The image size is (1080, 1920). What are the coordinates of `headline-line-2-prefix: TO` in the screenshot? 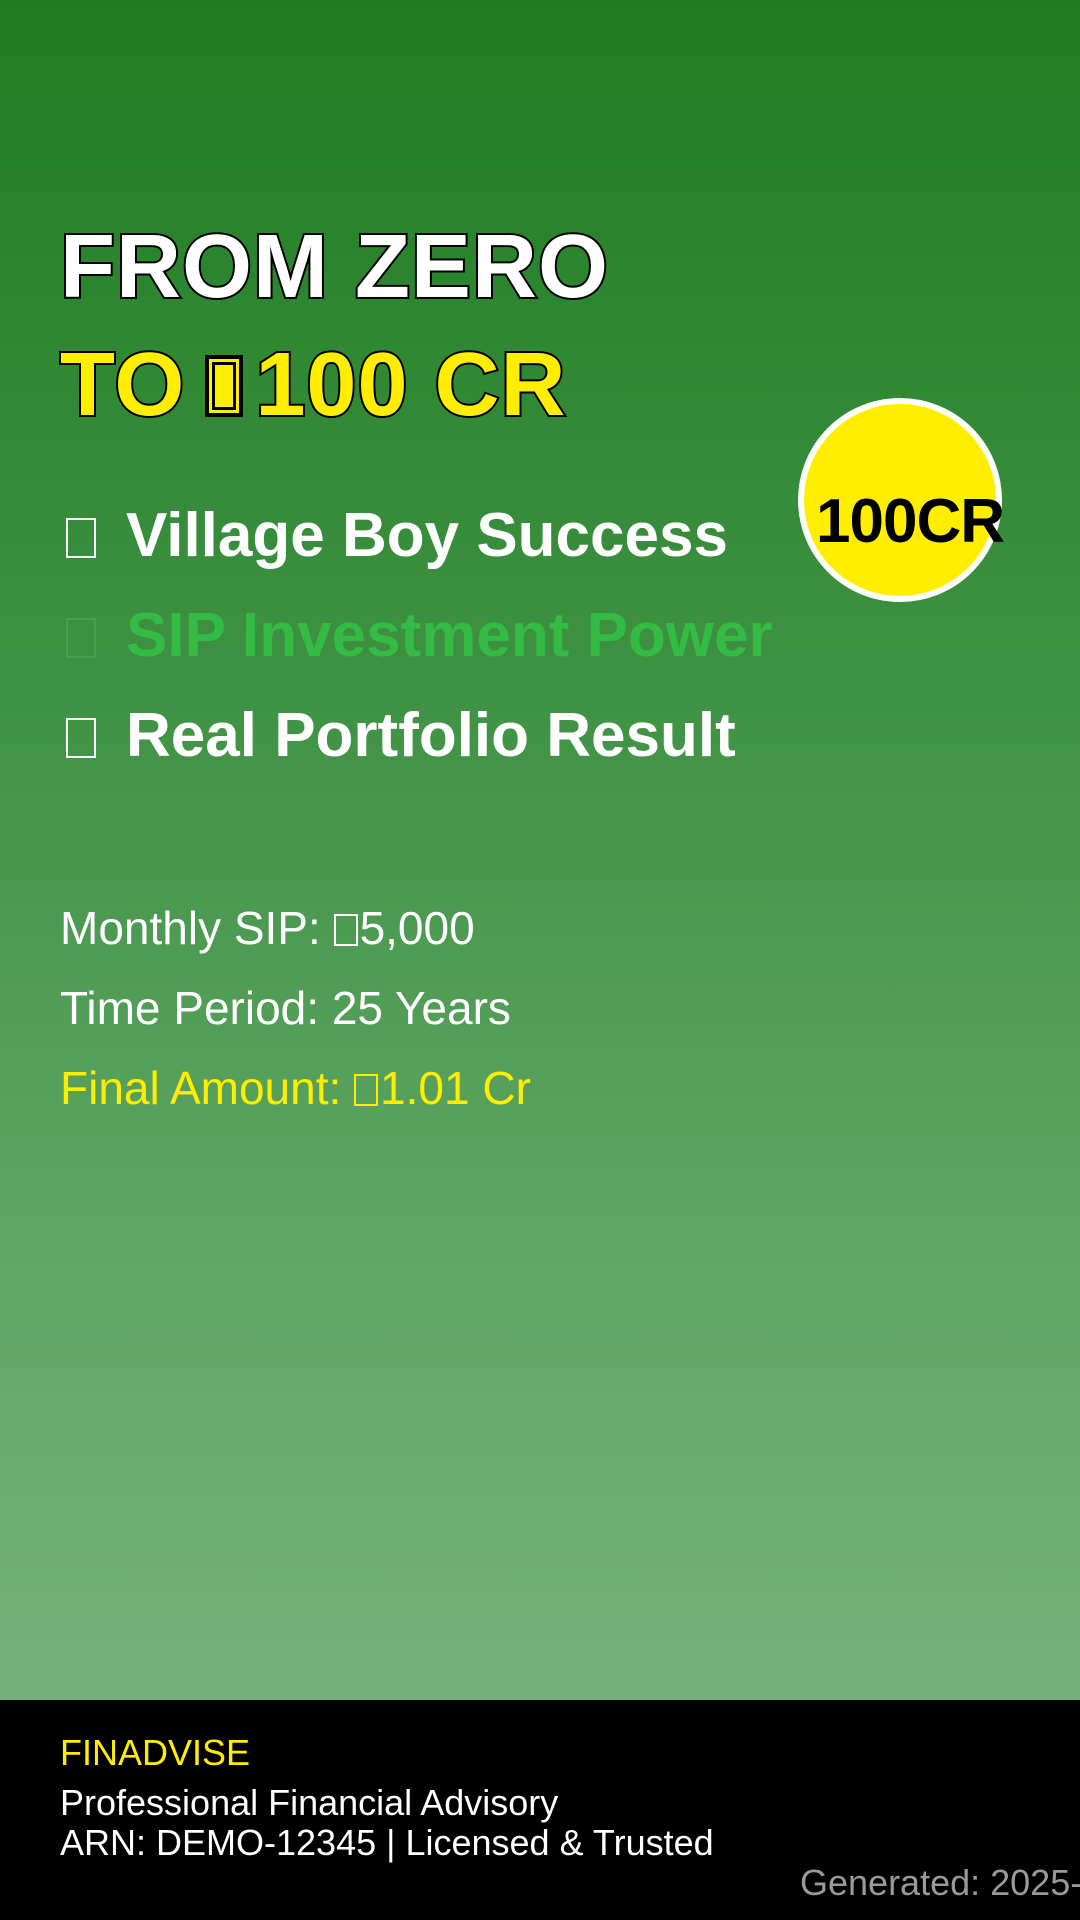 It's located at (122, 385).